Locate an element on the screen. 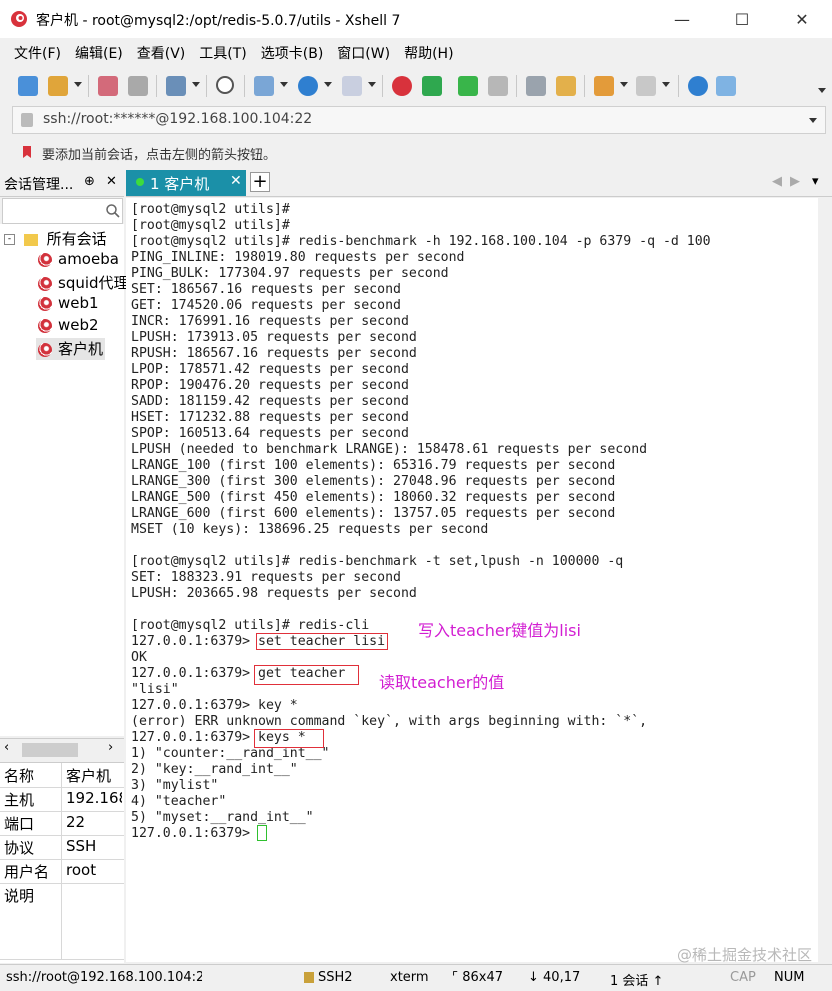 The image size is (832, 991). terminal-vertical-scrollbar is located at coordinates (825, 580).